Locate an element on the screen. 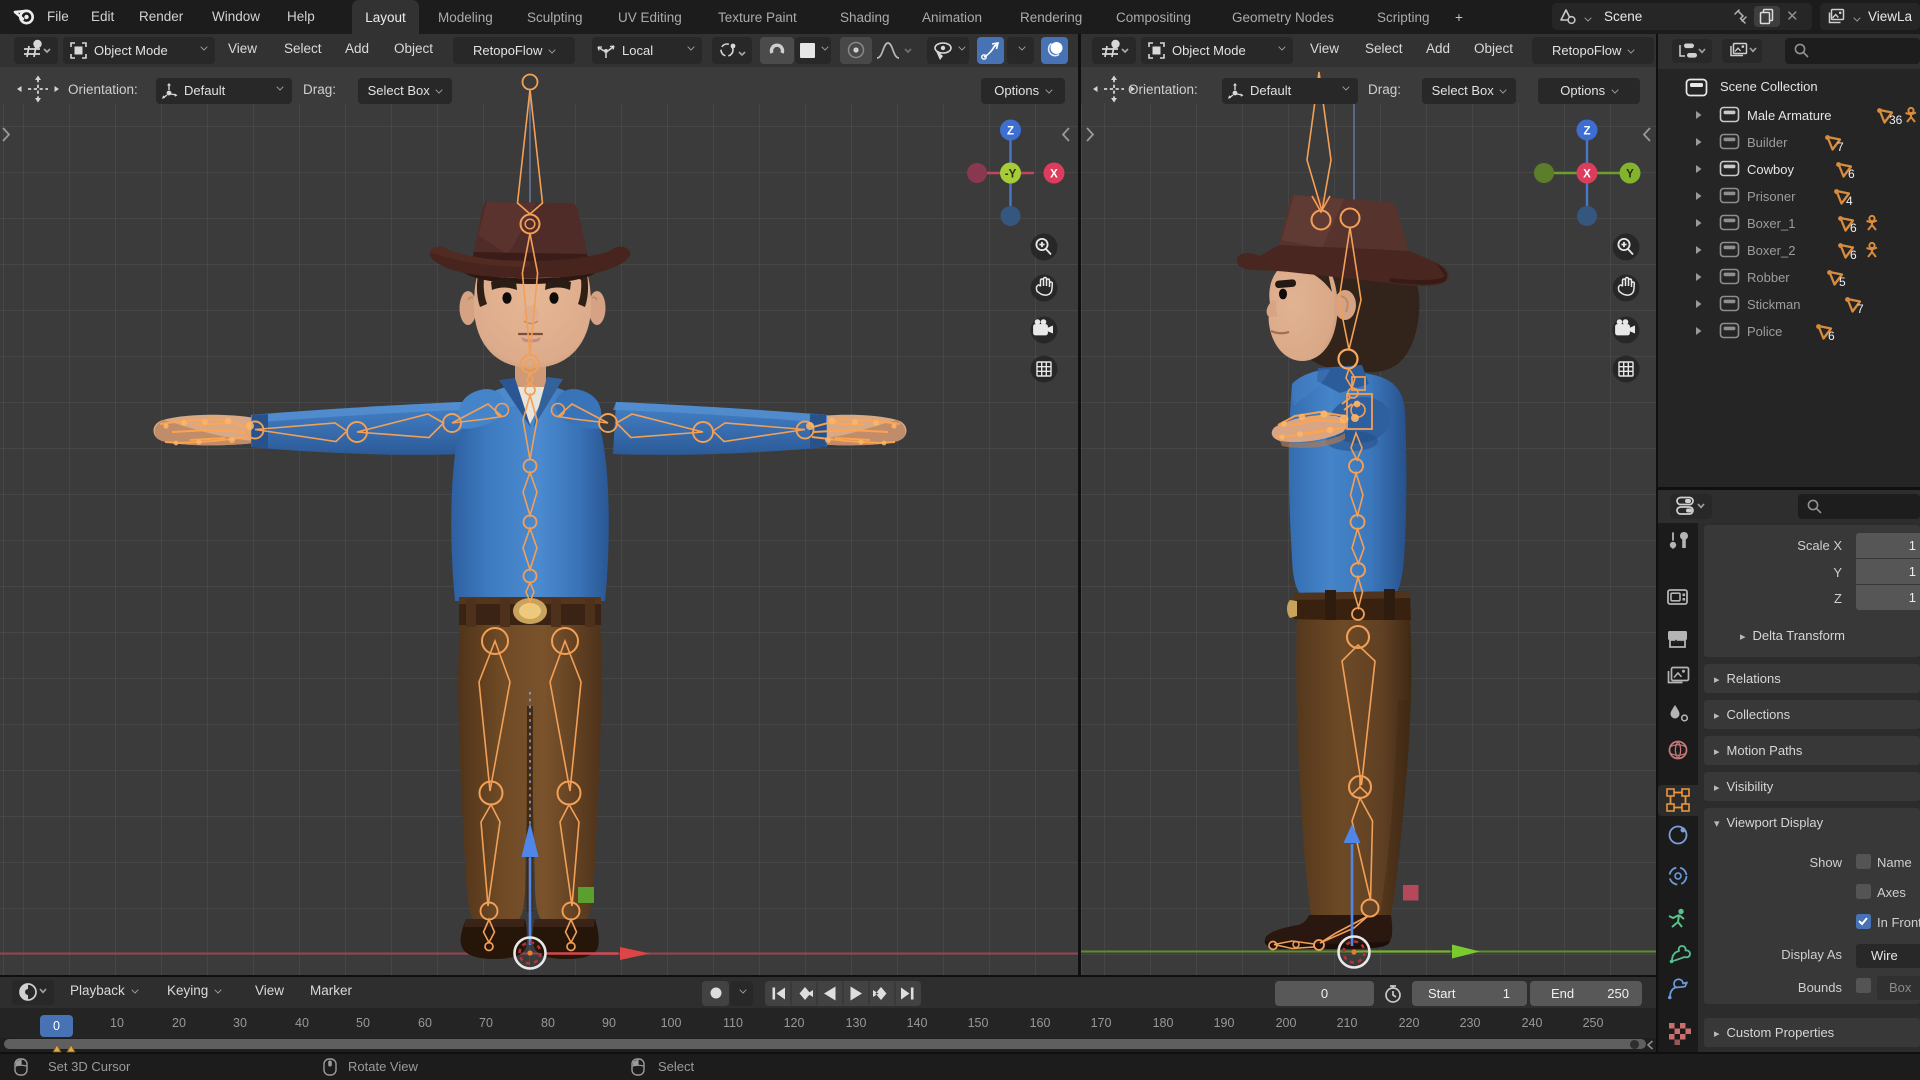 The height and width of the screenshot is (1080, 1920). svg-text: Y is located at coordinates (1630, 175).